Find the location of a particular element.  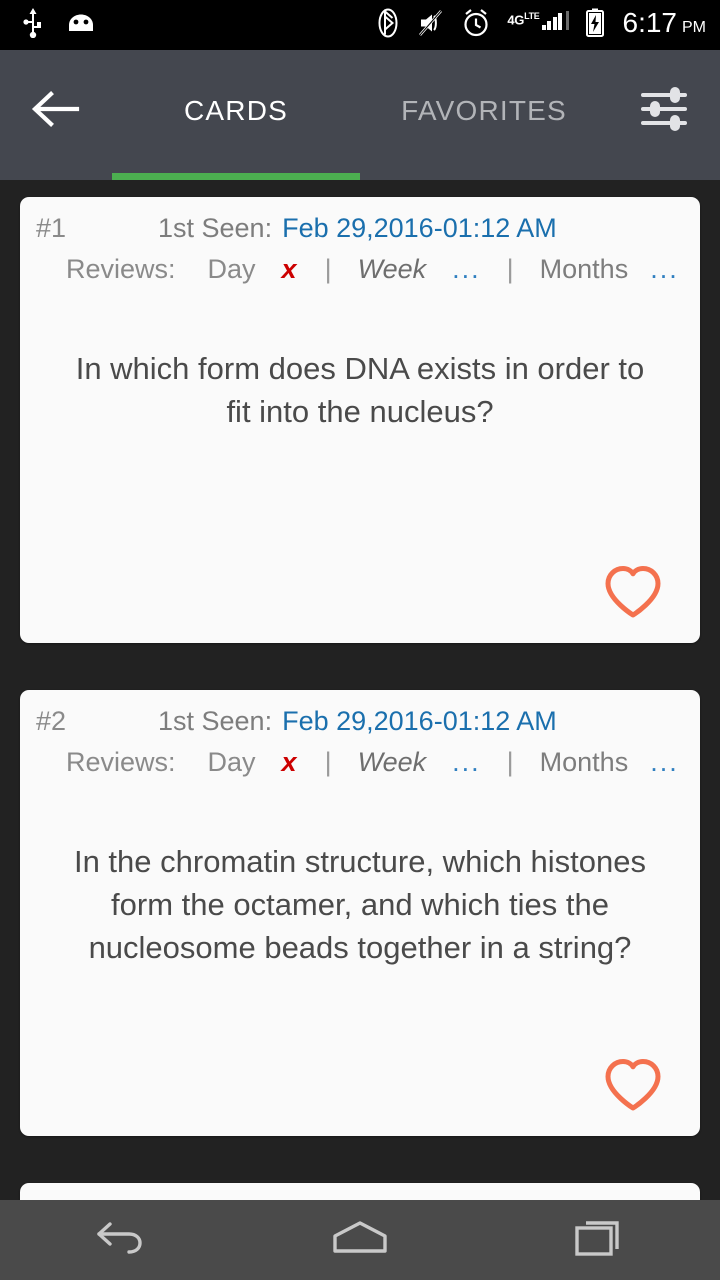

nav-home-button is located at coordinates (360, 1240).